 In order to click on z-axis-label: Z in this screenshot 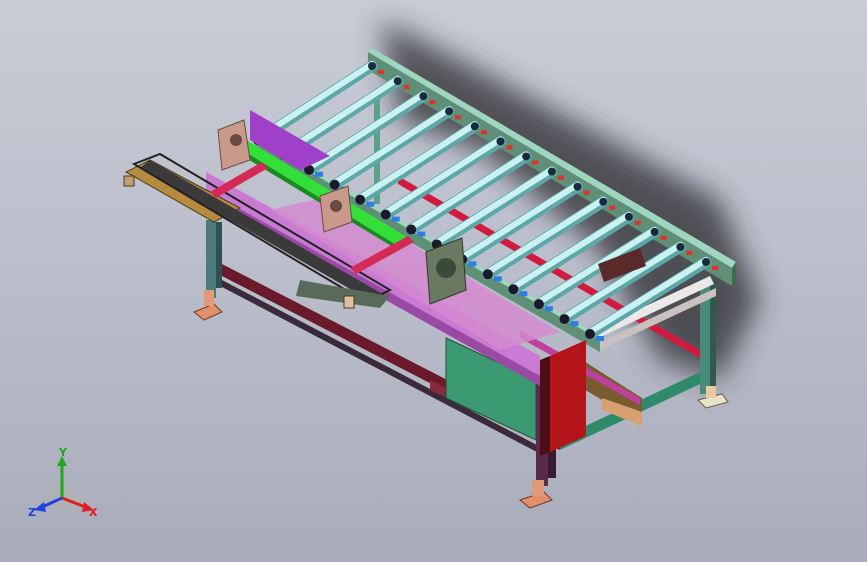, I will do `click(32, 512)`.